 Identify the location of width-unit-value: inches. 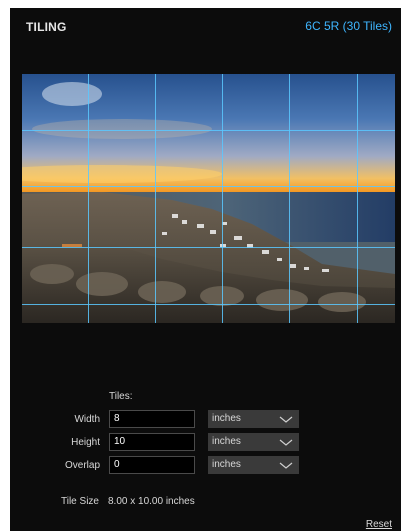
(226, 418).